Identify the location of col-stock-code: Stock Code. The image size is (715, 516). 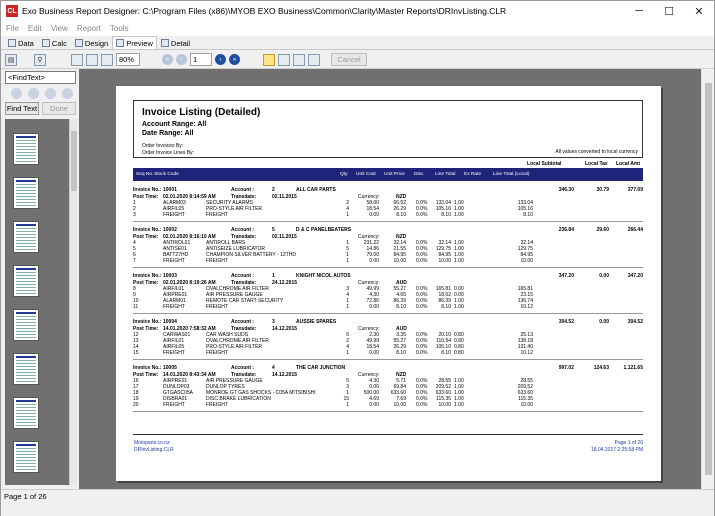
(166, 174).